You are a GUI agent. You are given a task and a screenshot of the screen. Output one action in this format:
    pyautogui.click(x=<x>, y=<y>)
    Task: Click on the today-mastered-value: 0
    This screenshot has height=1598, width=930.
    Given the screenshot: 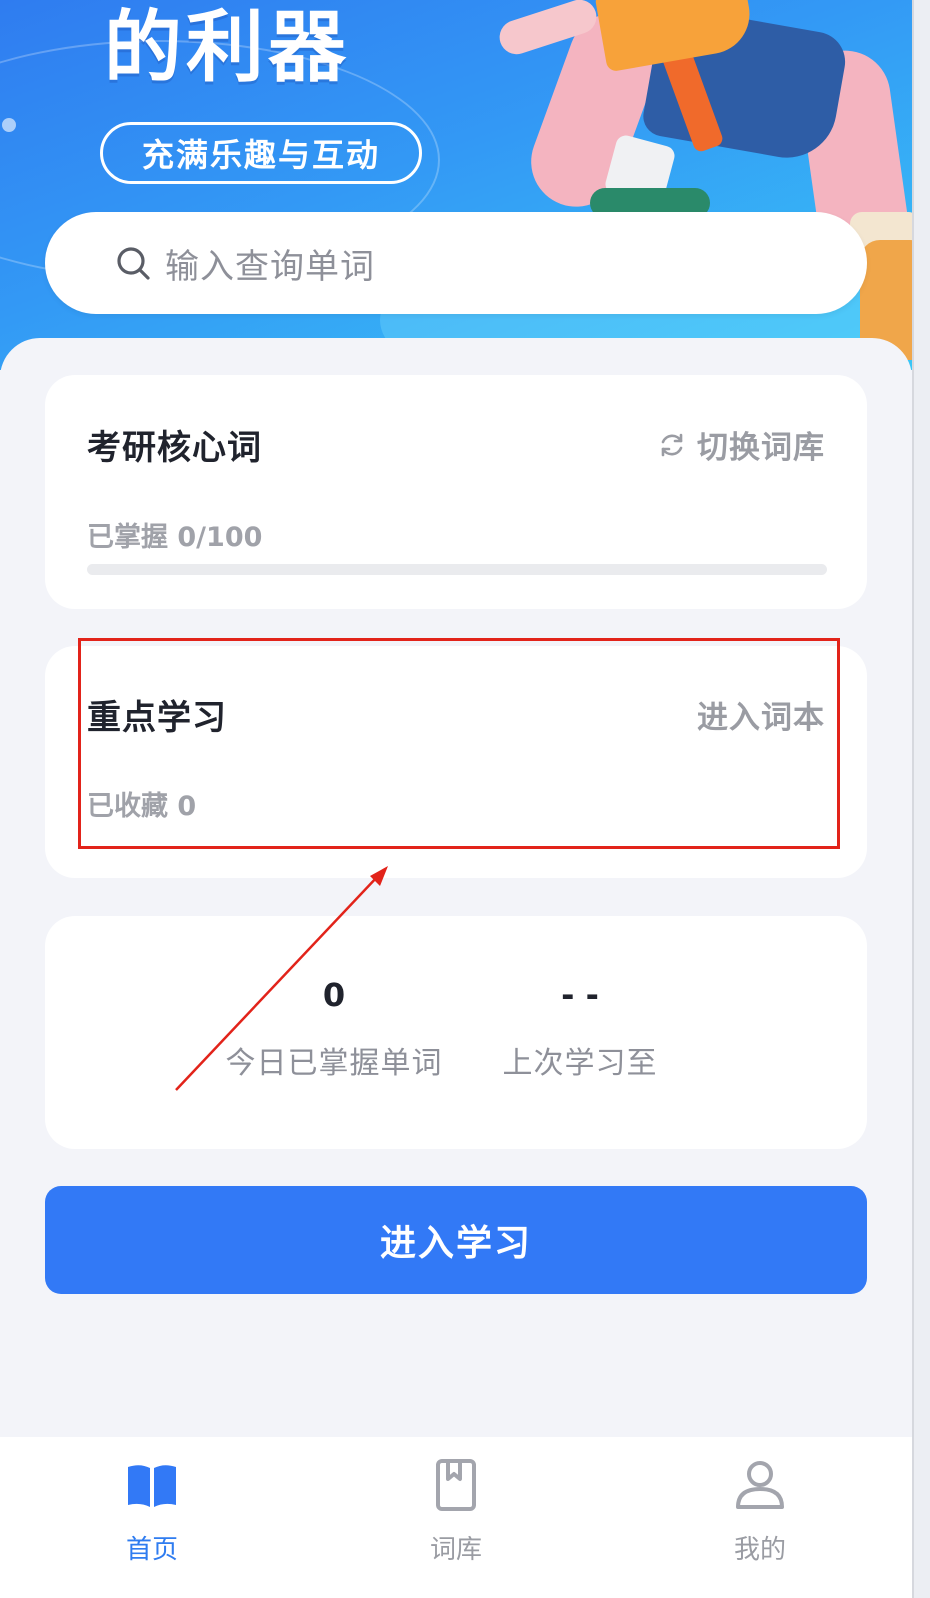 What is the action you would take?
    pyautogui.click(x=334, y=995)
    